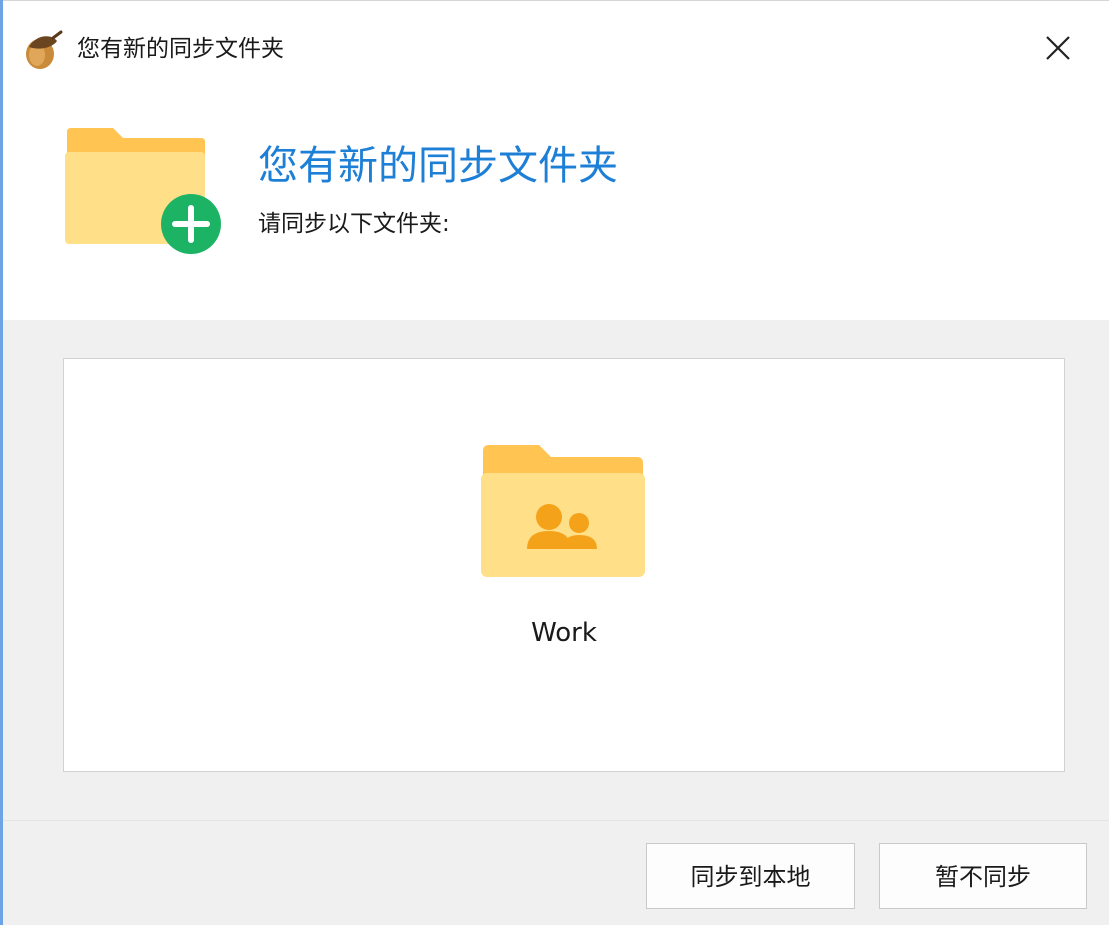 This screenshot has height=925, width=1109. Describe the element at coordinates (556, 872) in the screenshot. I see `dialog-footer: 同步到本地 暂不同步` at that location.